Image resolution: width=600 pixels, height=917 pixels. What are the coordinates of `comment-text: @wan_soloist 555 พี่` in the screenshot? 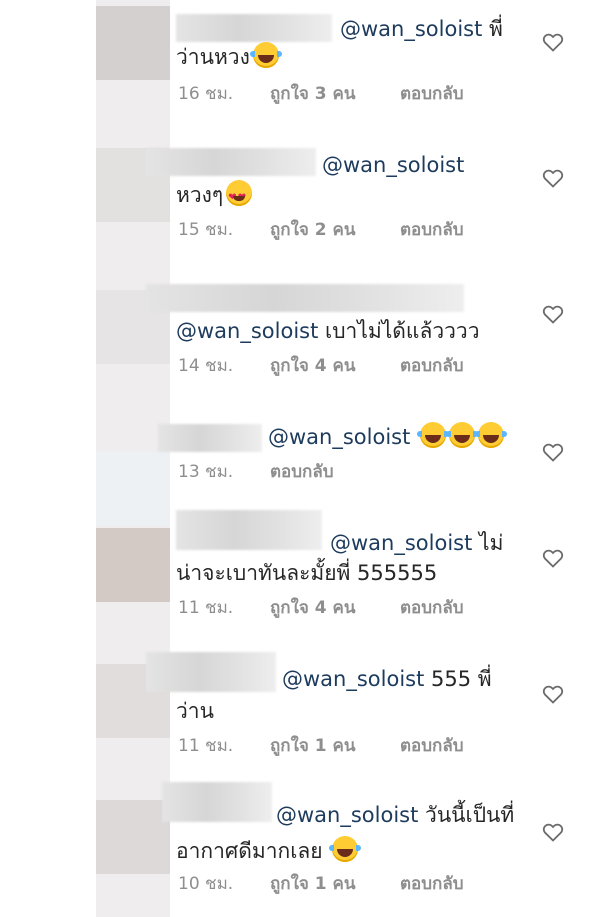 It's located at (387, 679).